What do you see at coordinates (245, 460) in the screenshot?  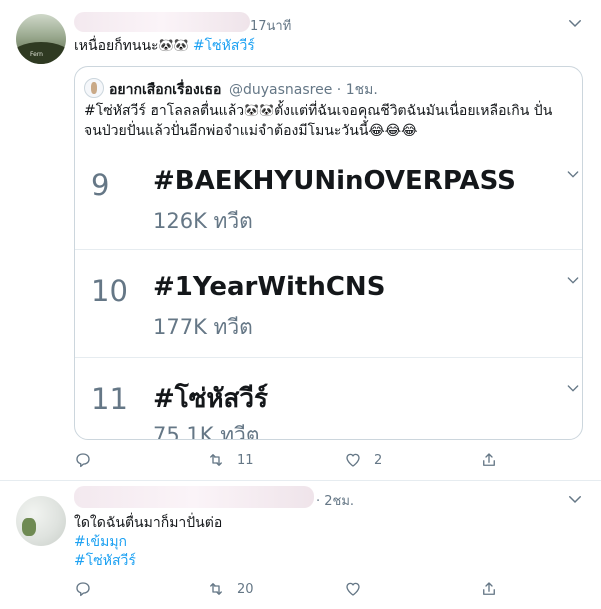 I see `retweet-count: 11` at bounding box center [245, 460].